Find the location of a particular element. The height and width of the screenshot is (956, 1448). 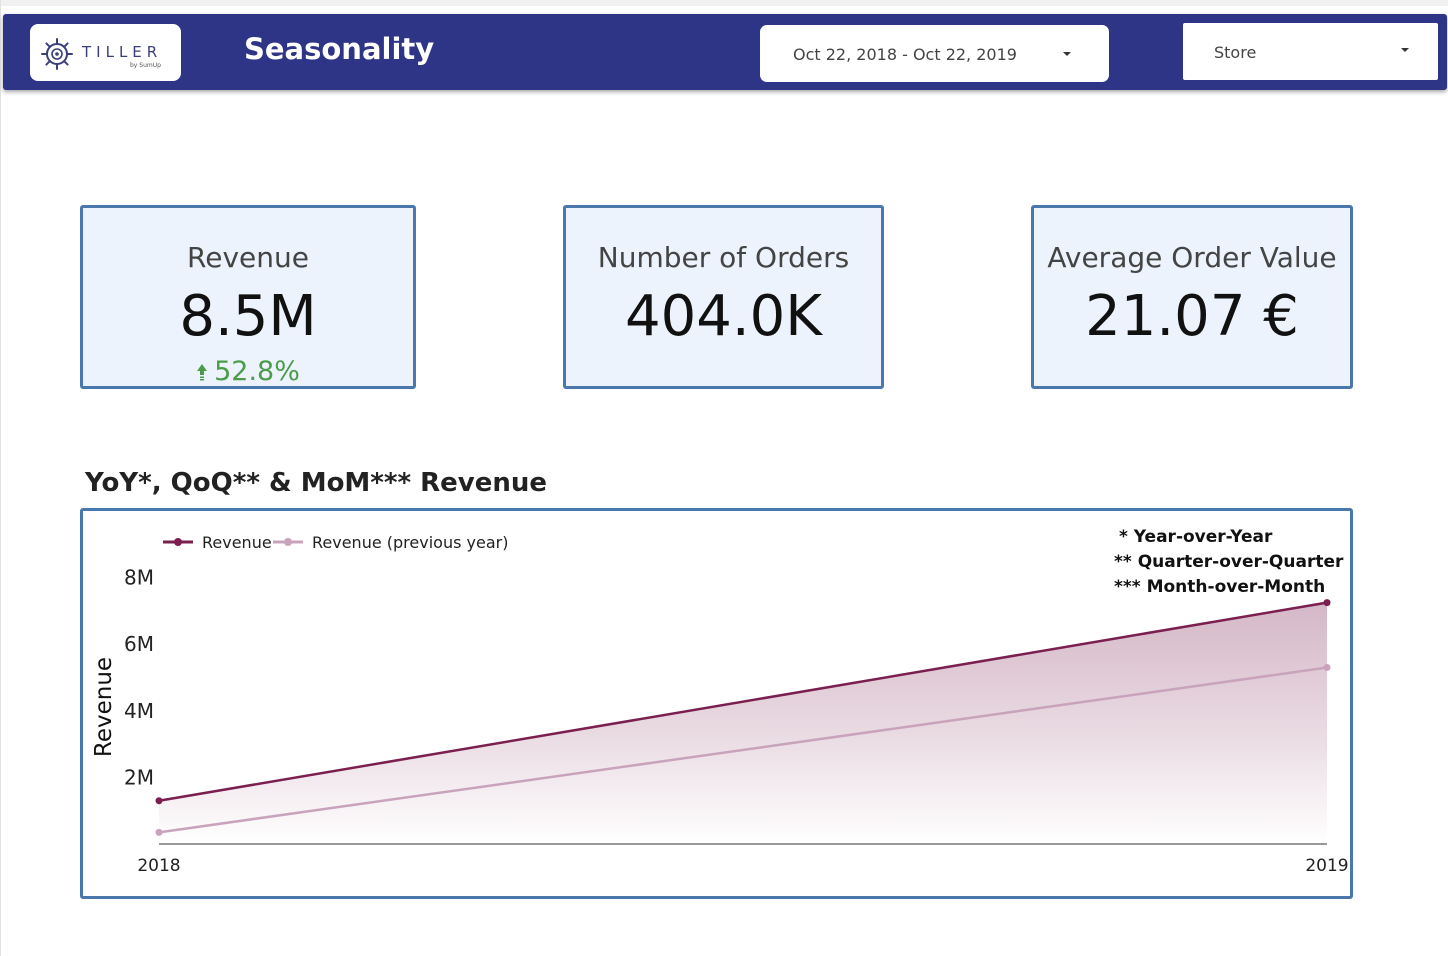

y-tick-label: 6M is located at coordinates (139, 644).